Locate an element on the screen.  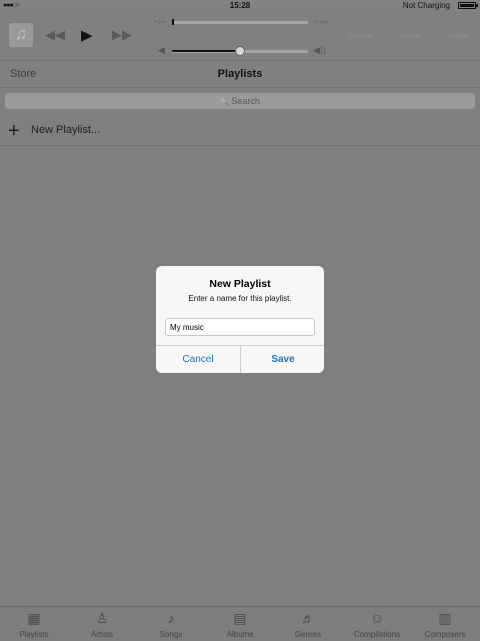
albums-icon: ▤ is located at coordinates (240, 618).